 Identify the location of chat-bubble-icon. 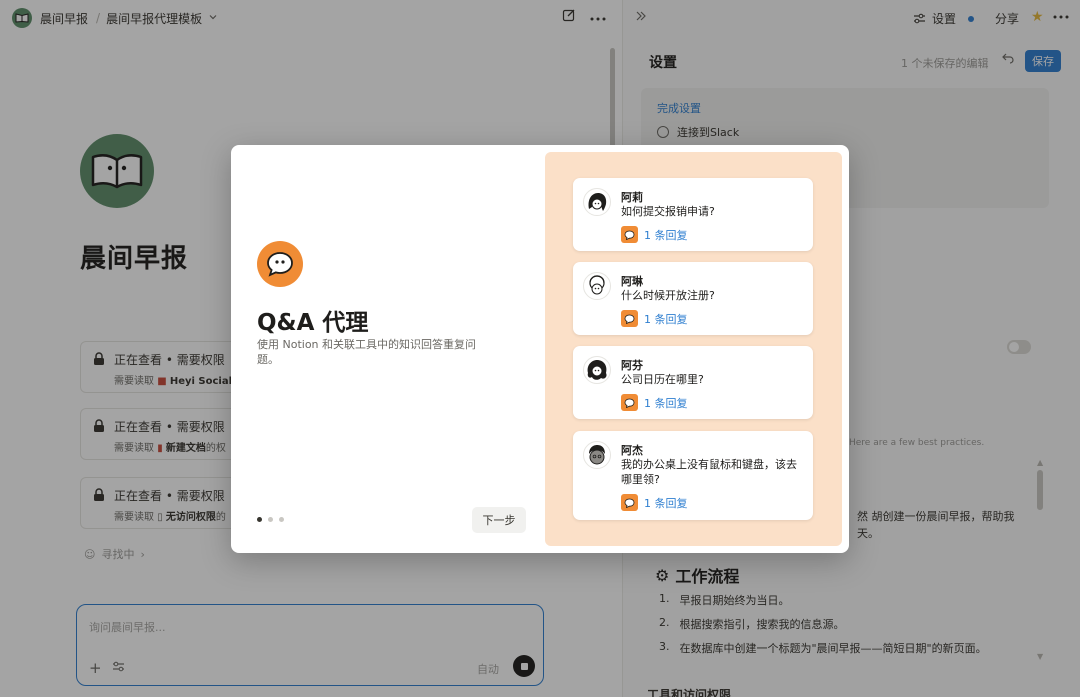
(280, 264).